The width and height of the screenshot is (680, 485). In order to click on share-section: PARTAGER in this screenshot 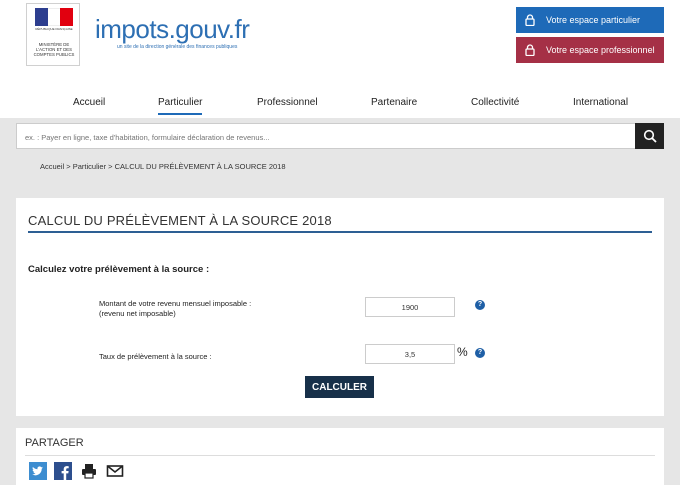, I will do `click(340, 456)`.